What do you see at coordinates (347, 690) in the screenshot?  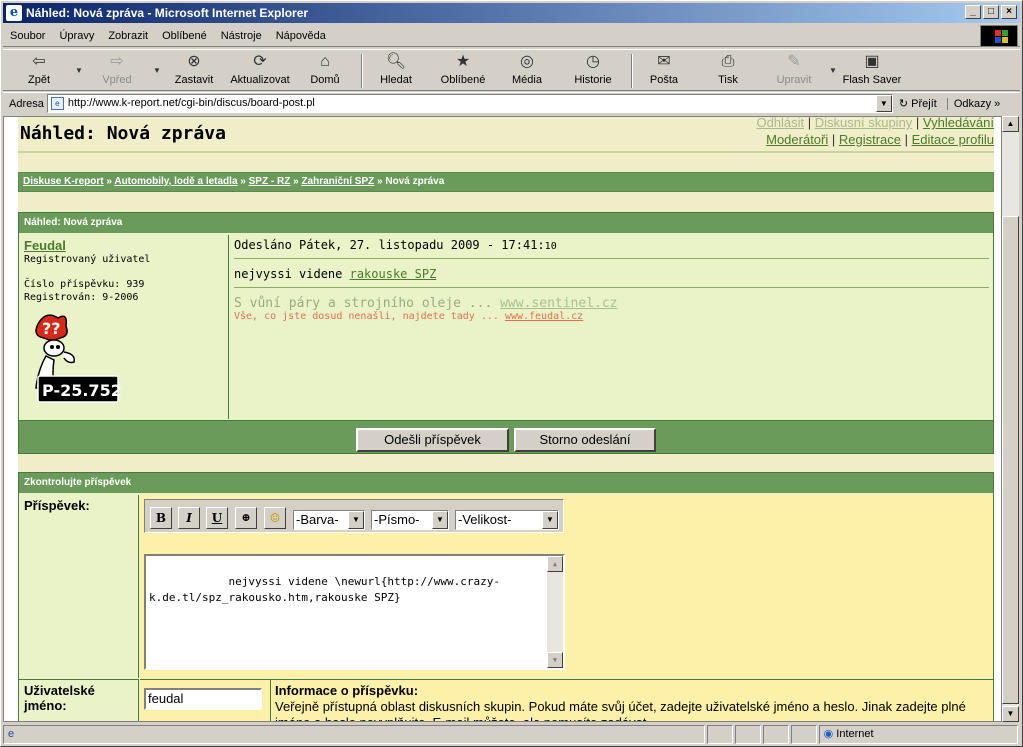 I see `post-info-title: Informace o příspěvku:` at bounding box center [347, 690].